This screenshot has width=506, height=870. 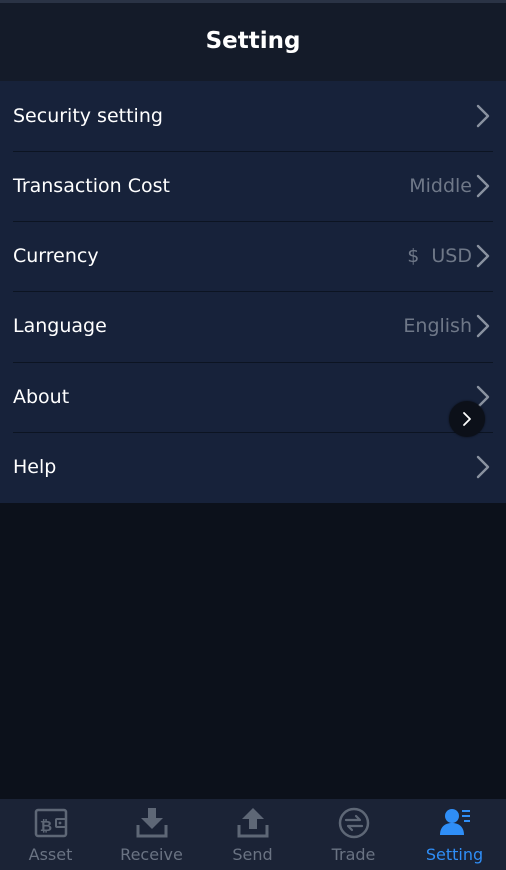 I want to click on upload-tray-icon, so click(x=252, y=823).